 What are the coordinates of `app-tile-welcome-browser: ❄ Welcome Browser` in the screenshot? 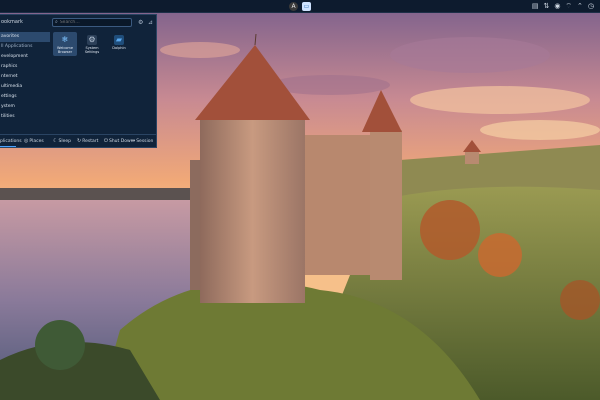 It's located at (65, 44).